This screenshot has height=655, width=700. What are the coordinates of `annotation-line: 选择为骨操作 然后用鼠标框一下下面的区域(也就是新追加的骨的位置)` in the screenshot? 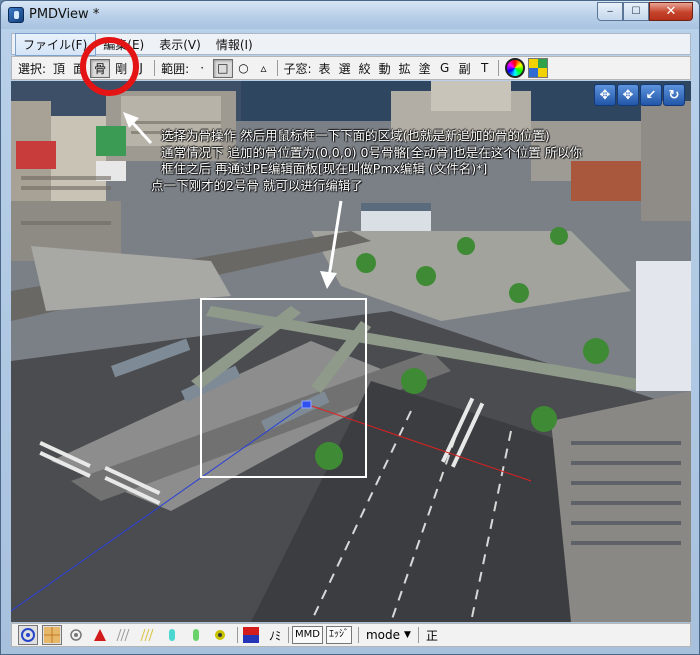 It's located at (355, 135).